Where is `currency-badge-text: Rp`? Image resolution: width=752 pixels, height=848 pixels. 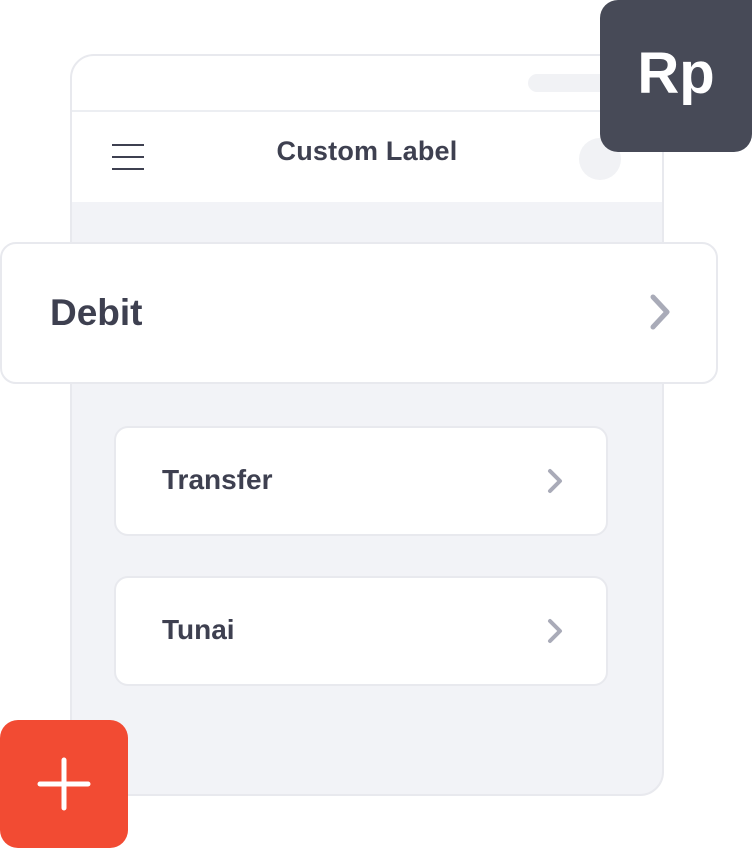 currency-badge-text: Rp is located at coordinates (676, 73).